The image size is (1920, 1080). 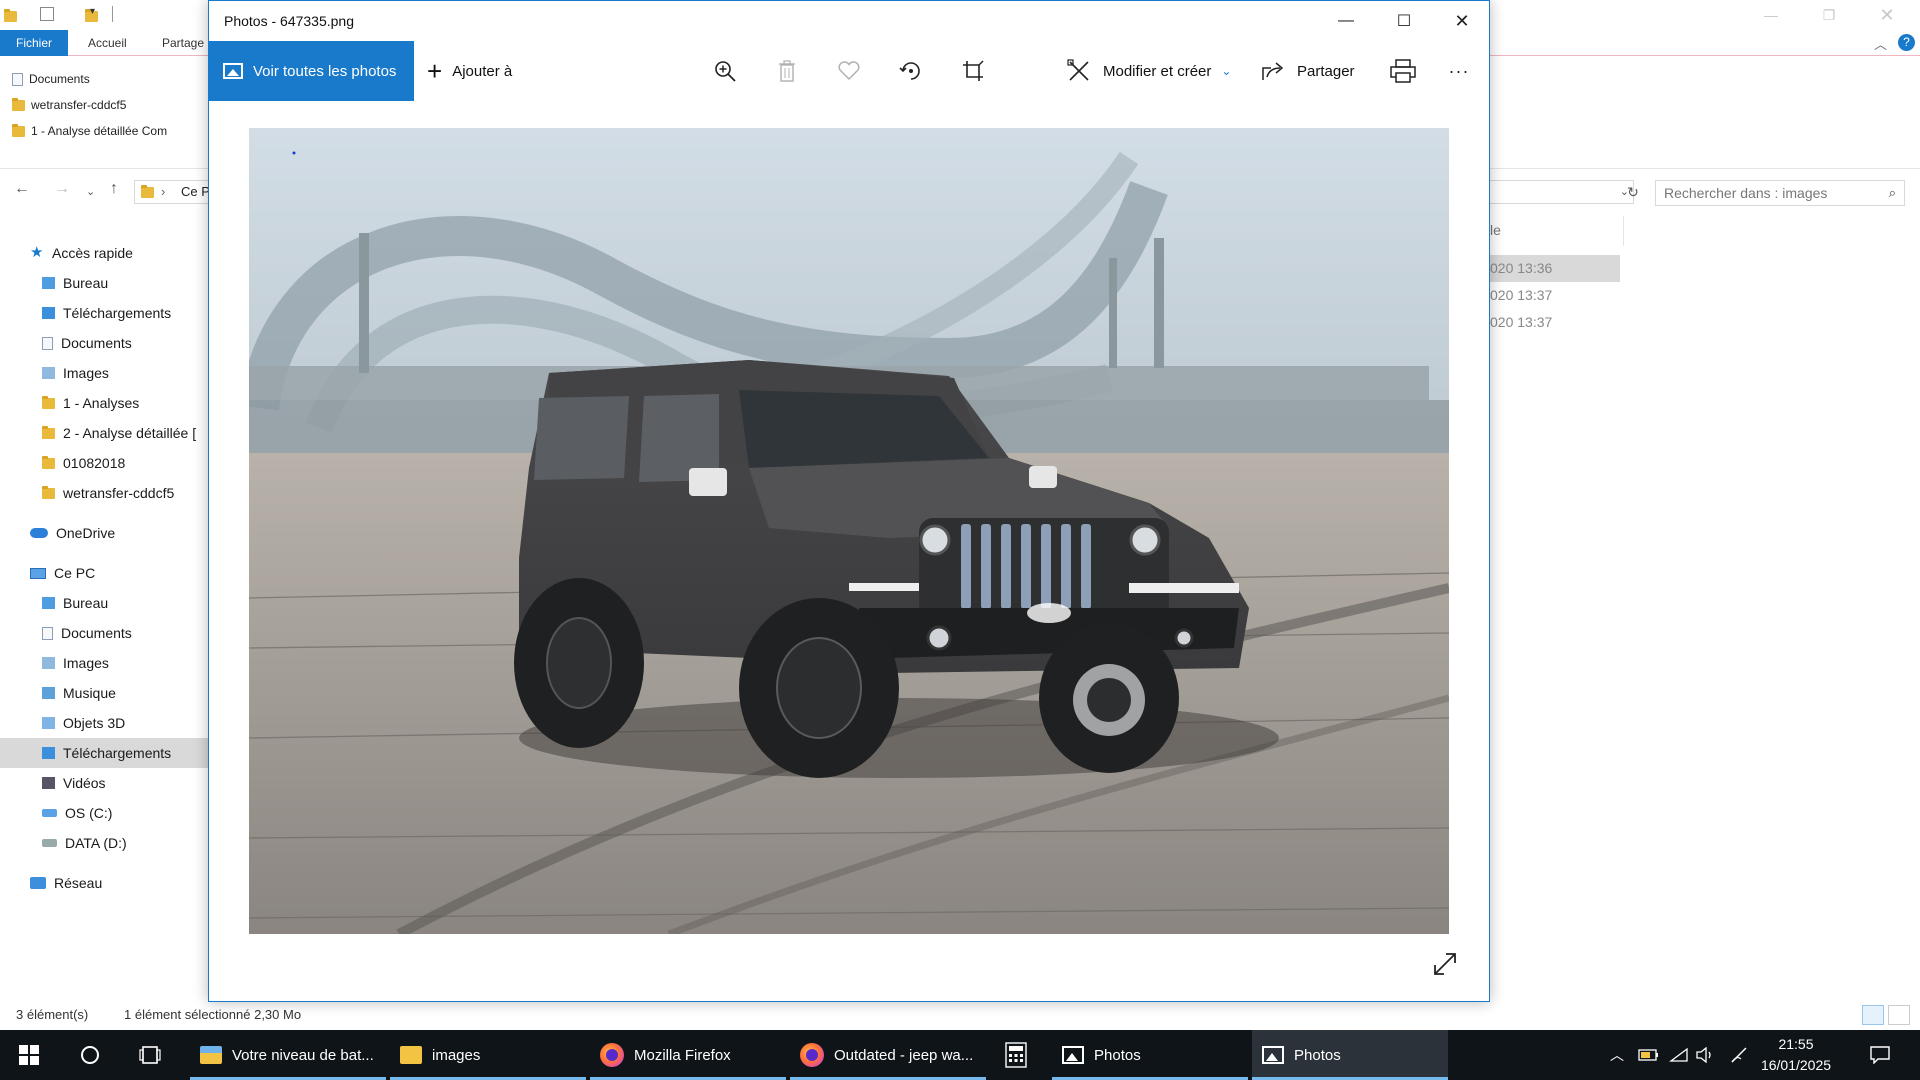 What do you see at coordinates (104, 313) in the screenshot?
I see `tree-item: Téléchargements` at bounding box center [104, 313].